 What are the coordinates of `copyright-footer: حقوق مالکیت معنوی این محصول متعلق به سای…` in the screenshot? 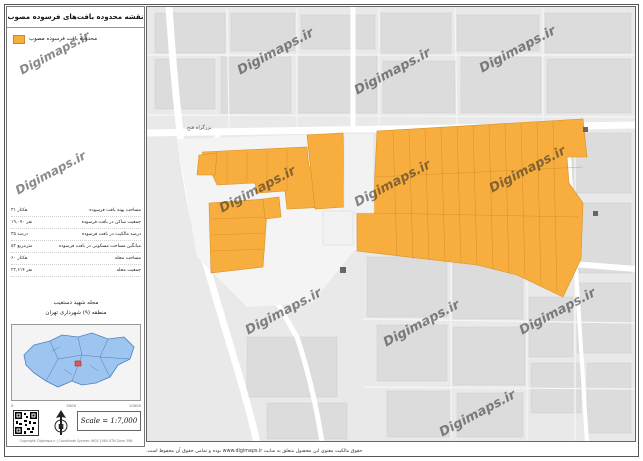 It's located at (254, 451).